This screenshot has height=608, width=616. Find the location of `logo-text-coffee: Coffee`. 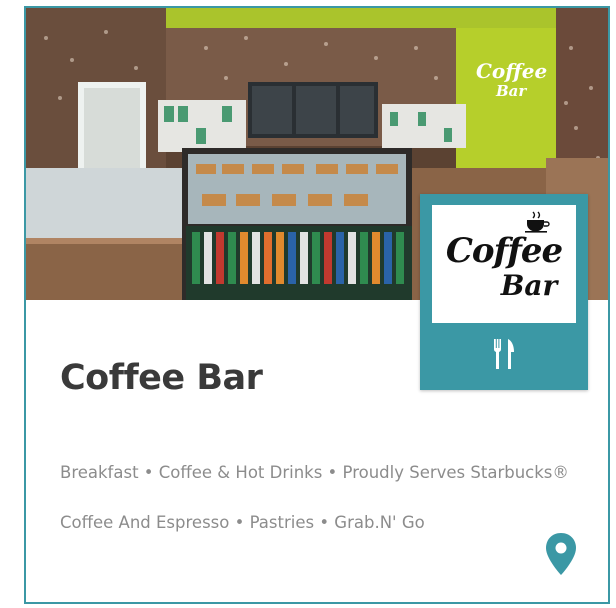

logo-text-coffee: Coffee is located at coordinates (504, 251).